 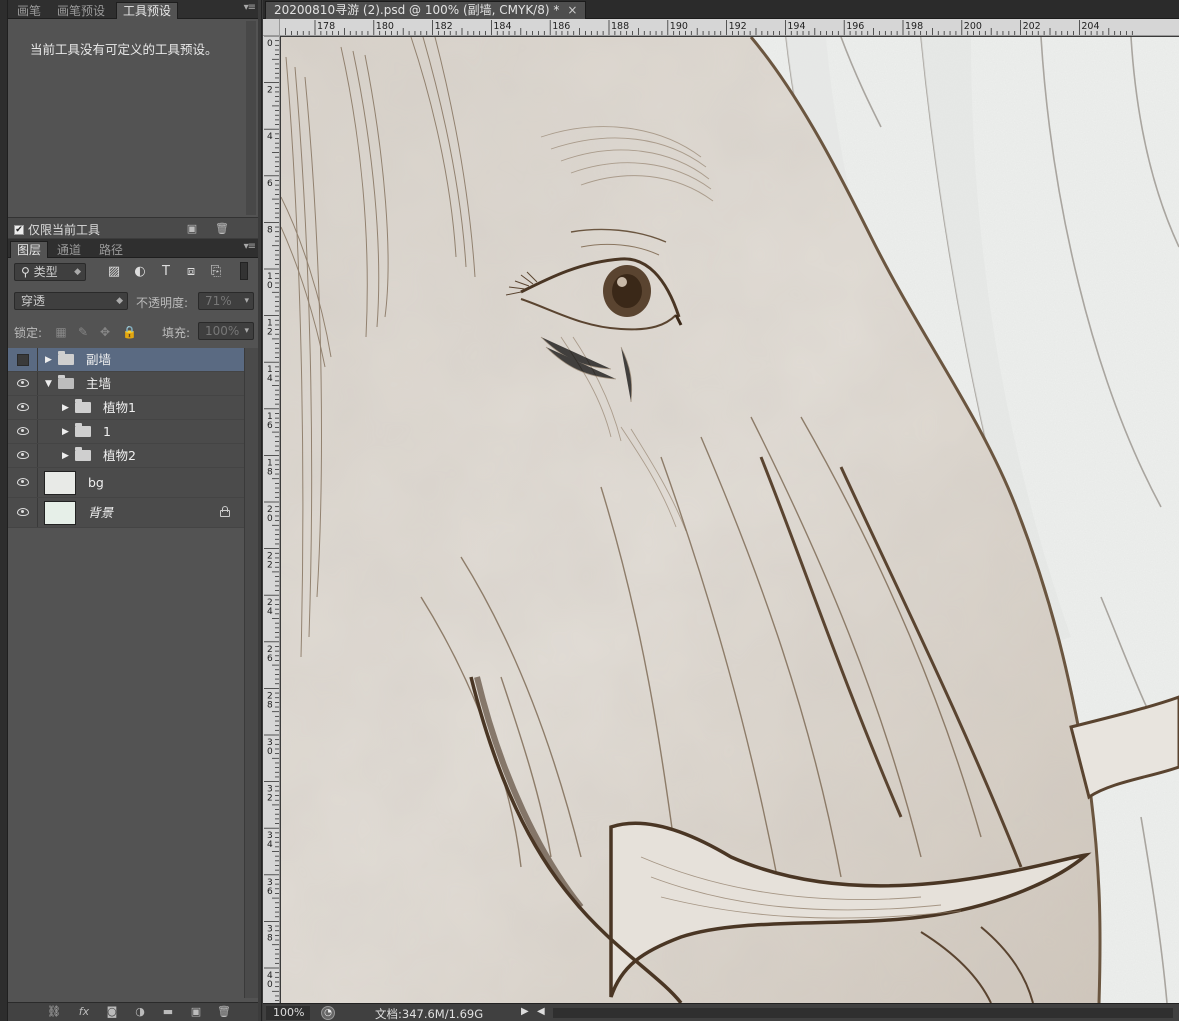 What do you see at coordinates (50, 272) in the screenshot?
I see `layer-filter-select: ⚲ 类型 ◆` at bounding box center [50, 272].